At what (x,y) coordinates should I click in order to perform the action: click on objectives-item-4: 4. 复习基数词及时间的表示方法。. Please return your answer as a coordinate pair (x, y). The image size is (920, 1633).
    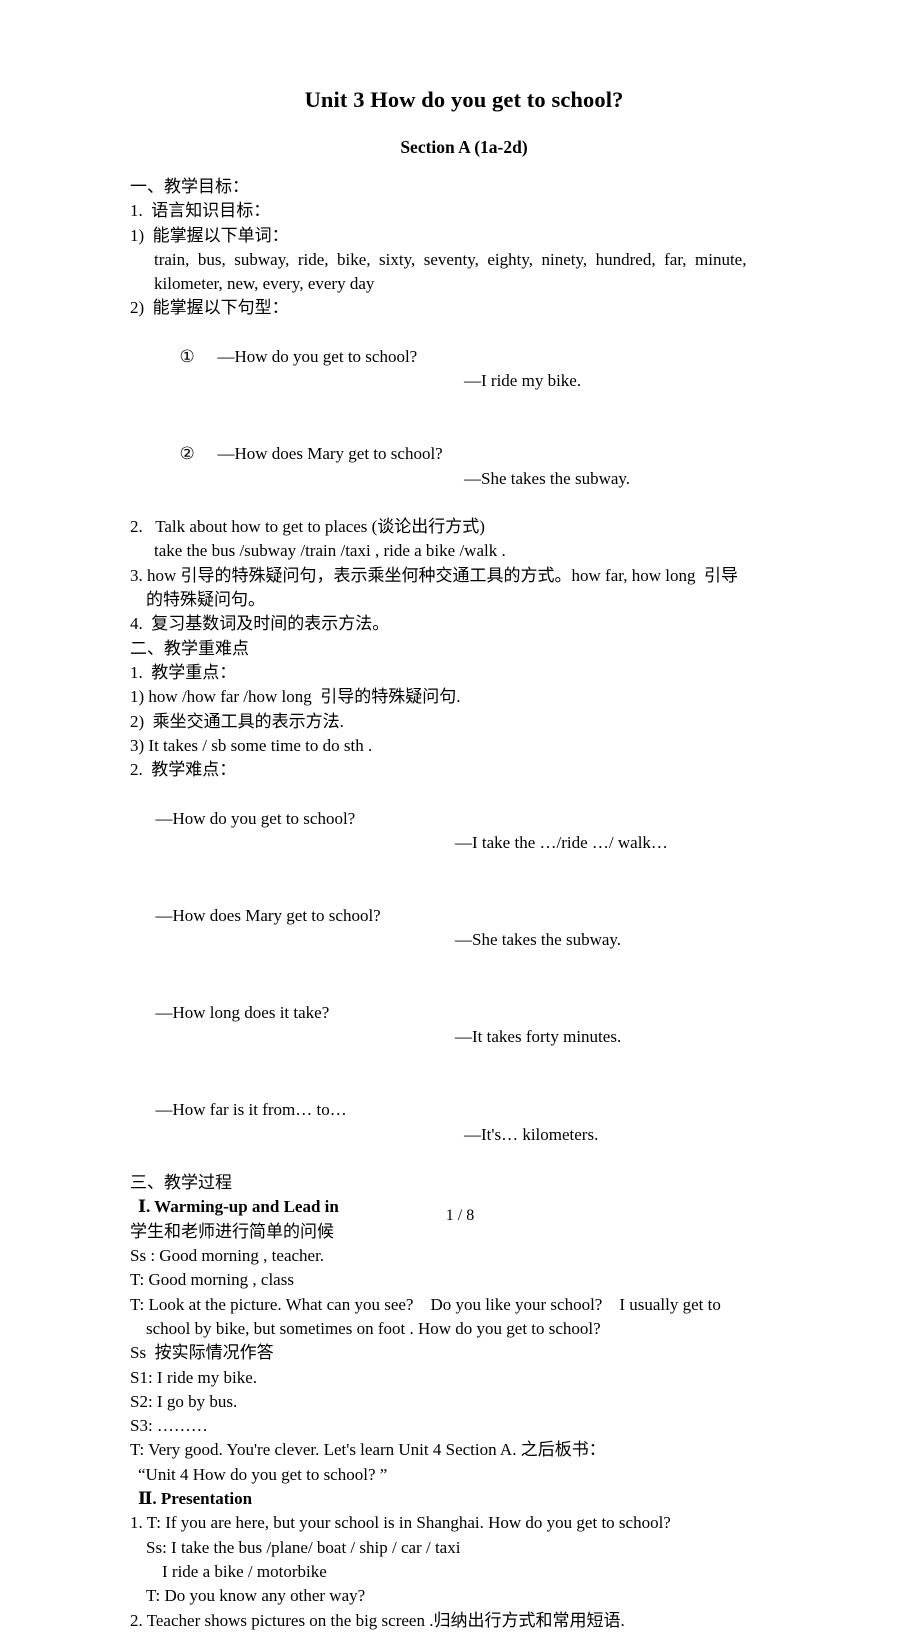
    Looking at the image, I should click on (260, 624).